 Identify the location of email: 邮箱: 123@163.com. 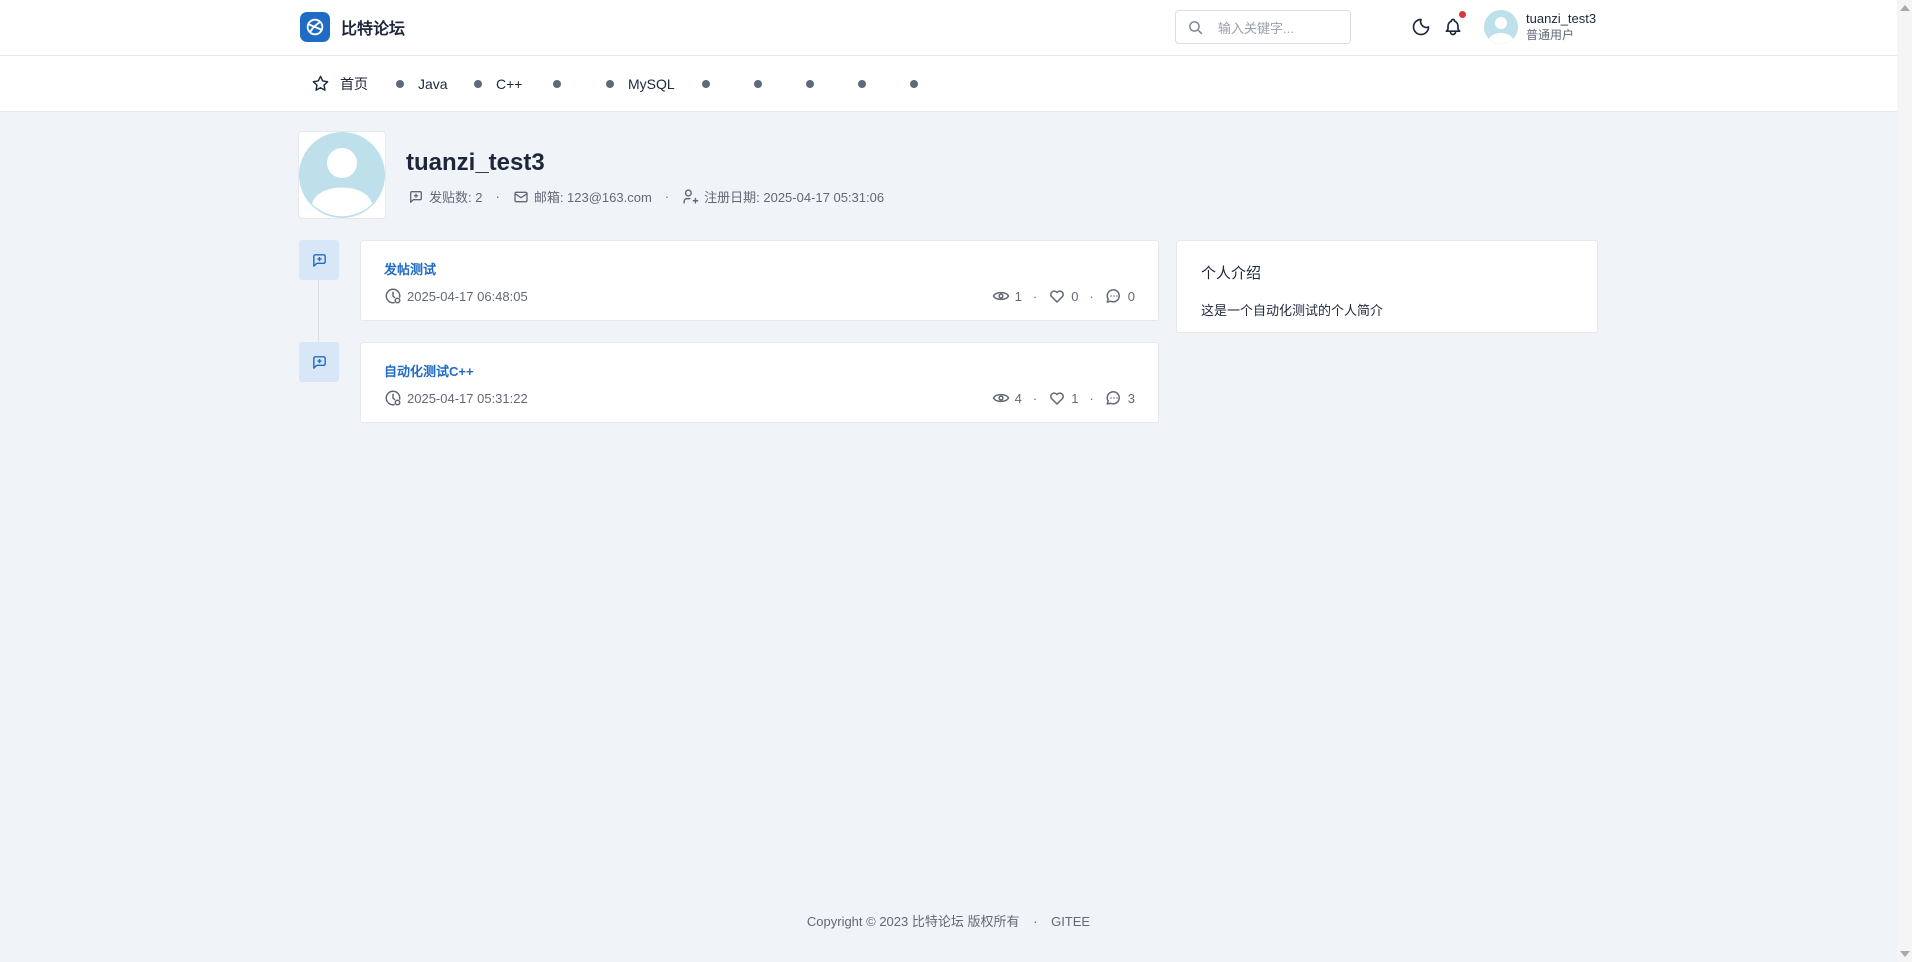
(582, 196).